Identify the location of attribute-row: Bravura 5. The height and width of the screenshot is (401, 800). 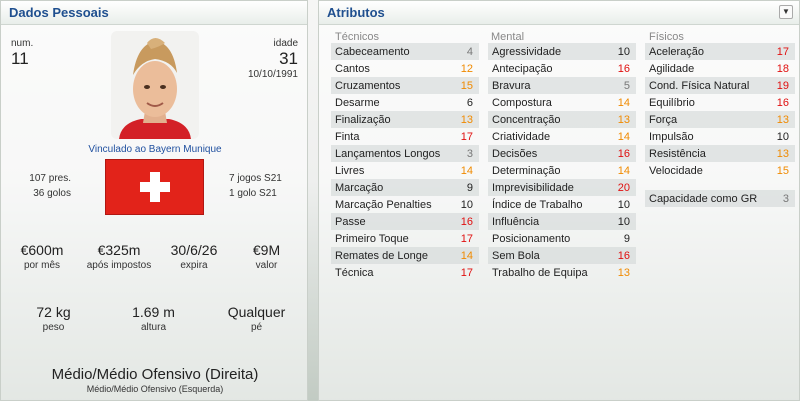
(562, 85).